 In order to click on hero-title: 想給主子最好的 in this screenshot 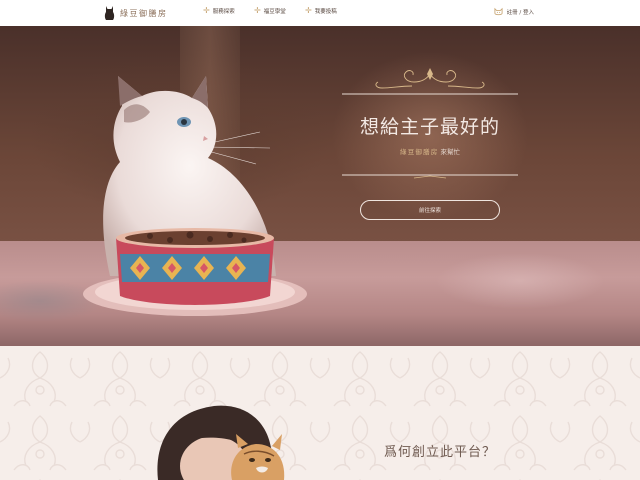, I will do `click(429, 127)`.